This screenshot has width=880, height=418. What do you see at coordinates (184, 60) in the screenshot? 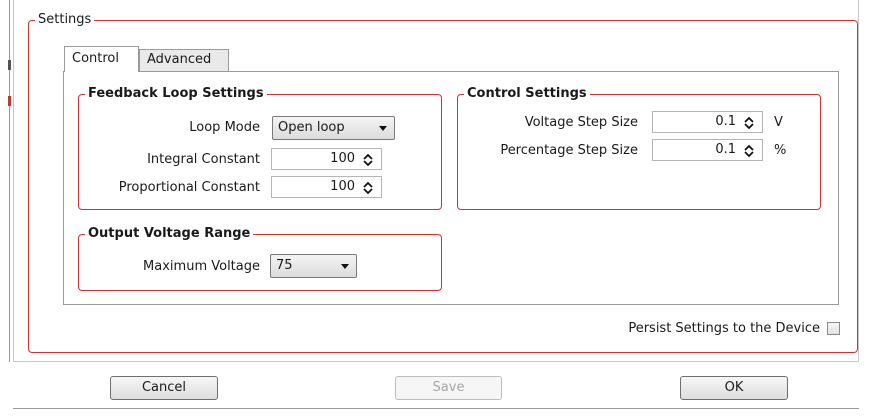
I see `tab-advanced: Advanced` at bounding box center [184, 60].